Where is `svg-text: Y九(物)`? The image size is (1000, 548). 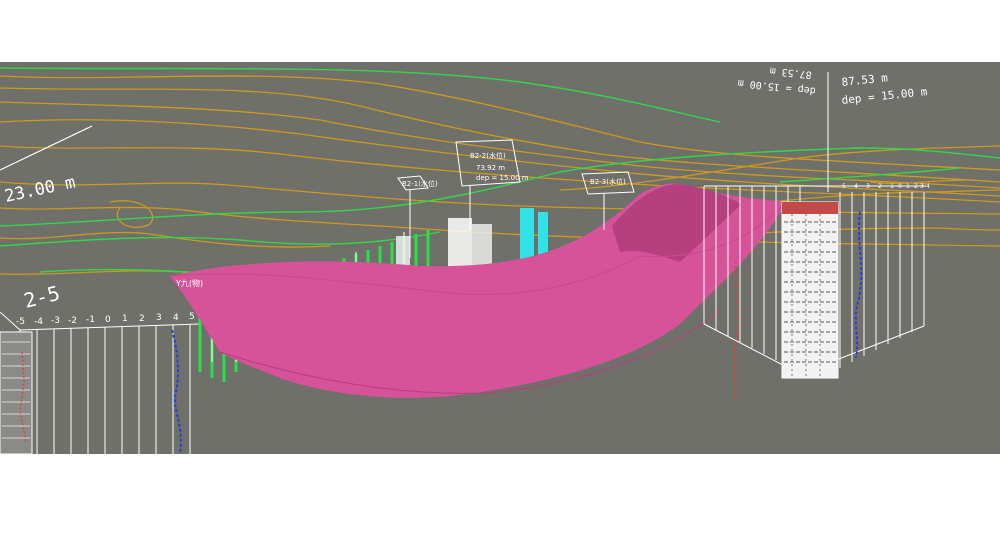 svg-text: Y九(物) is located at coordinates (189, 283).